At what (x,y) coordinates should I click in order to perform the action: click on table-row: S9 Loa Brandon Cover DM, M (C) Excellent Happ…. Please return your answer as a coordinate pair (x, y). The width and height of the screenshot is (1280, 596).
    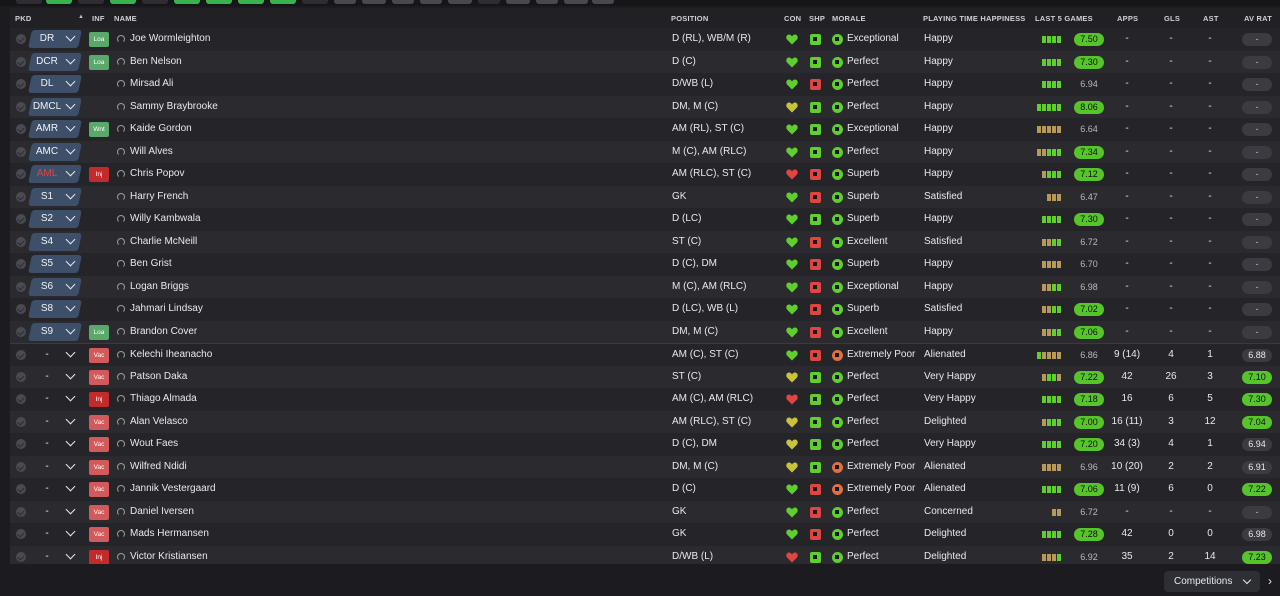
    Looking at the image, I should click on (645, 332).